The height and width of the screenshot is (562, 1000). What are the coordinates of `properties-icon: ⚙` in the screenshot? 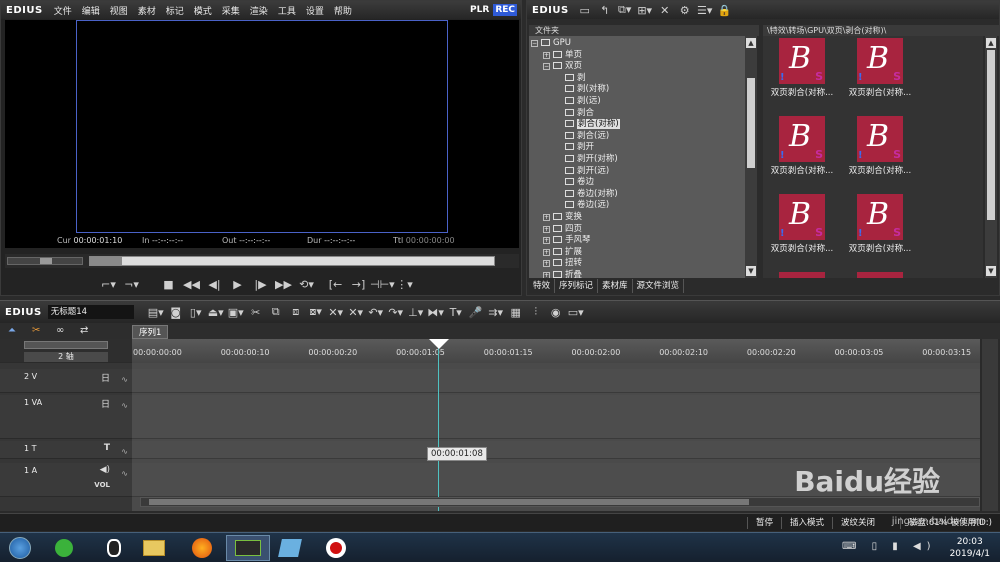 It's located at (685, 10).